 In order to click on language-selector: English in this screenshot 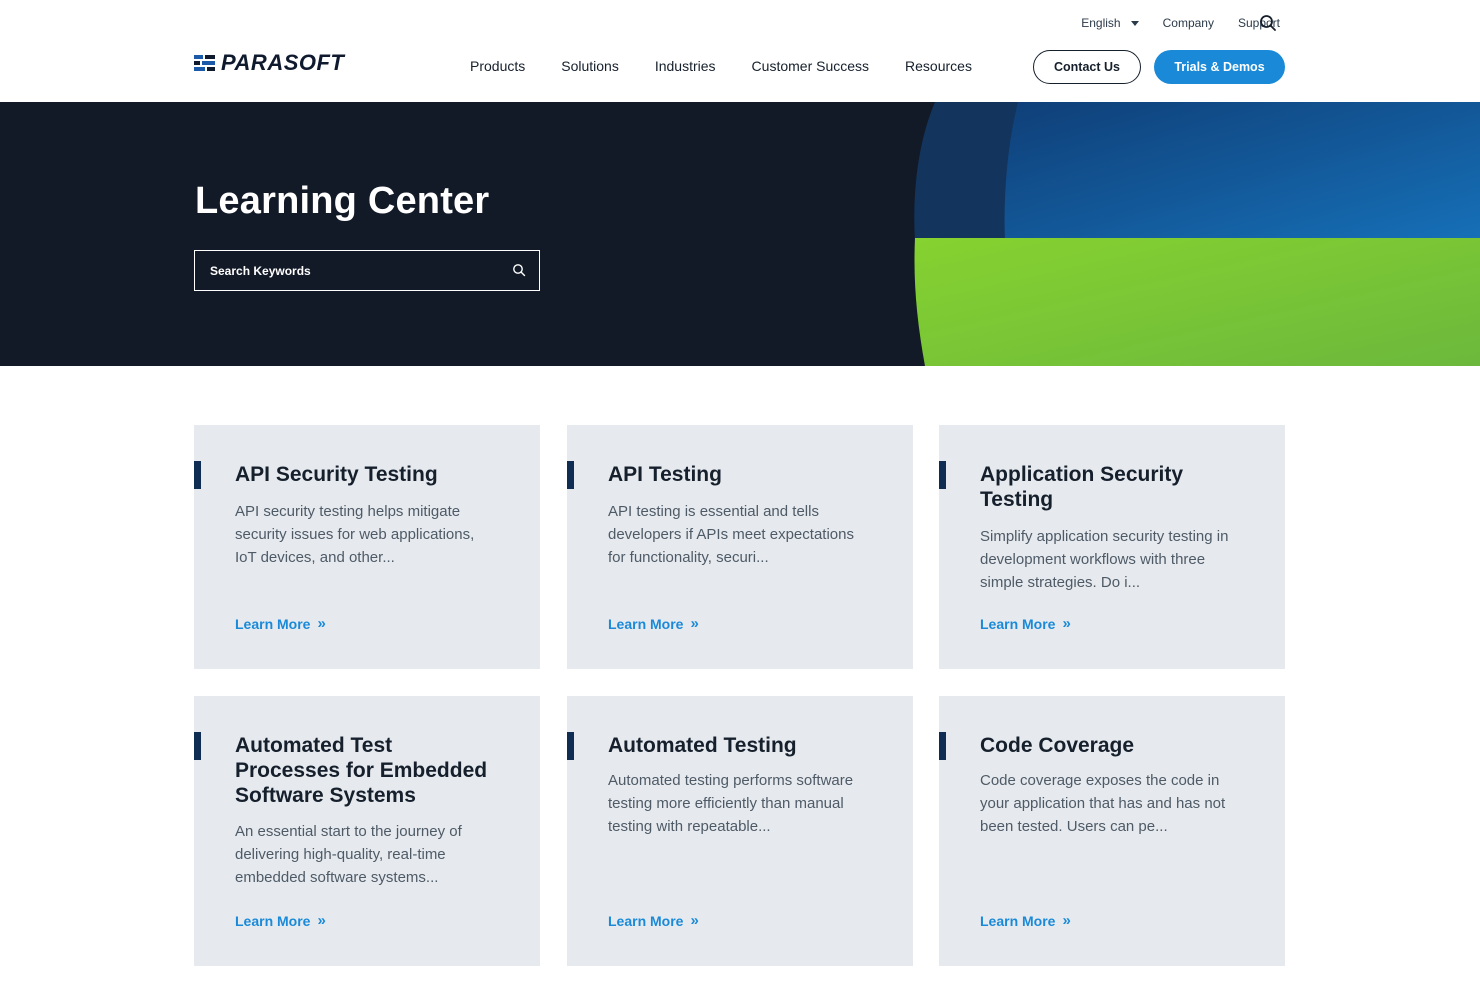, I will do `click(1110, 23)`.